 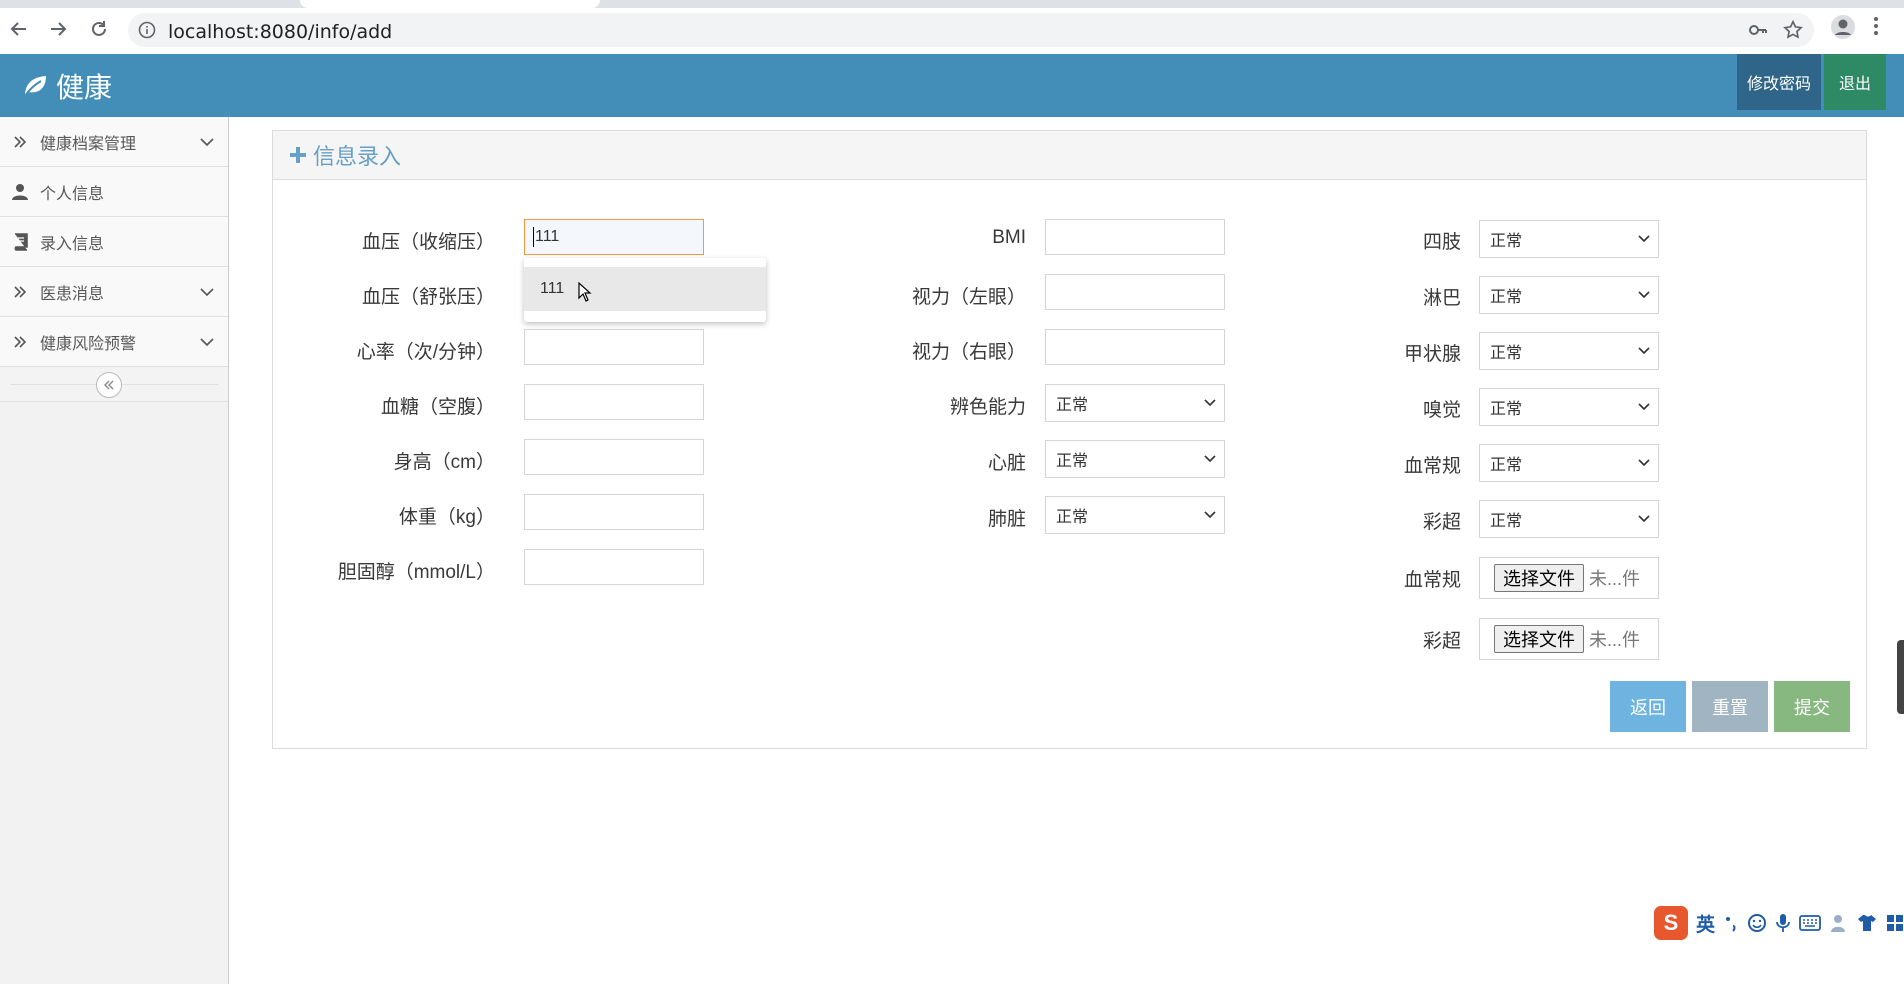 I want to click on emoji-icon, so click(x=1757, y=923).